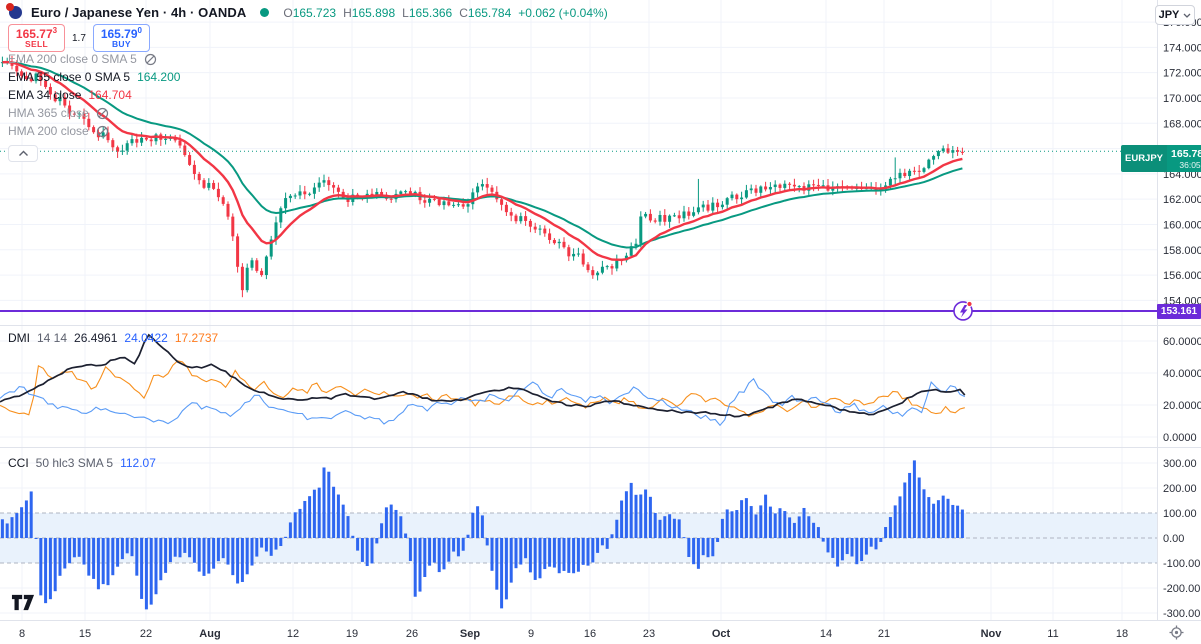  What do you see at coordinates (139, 30) in the screenshot?
I see `buy-price-sup: 0` at bounding box center [139, 30].